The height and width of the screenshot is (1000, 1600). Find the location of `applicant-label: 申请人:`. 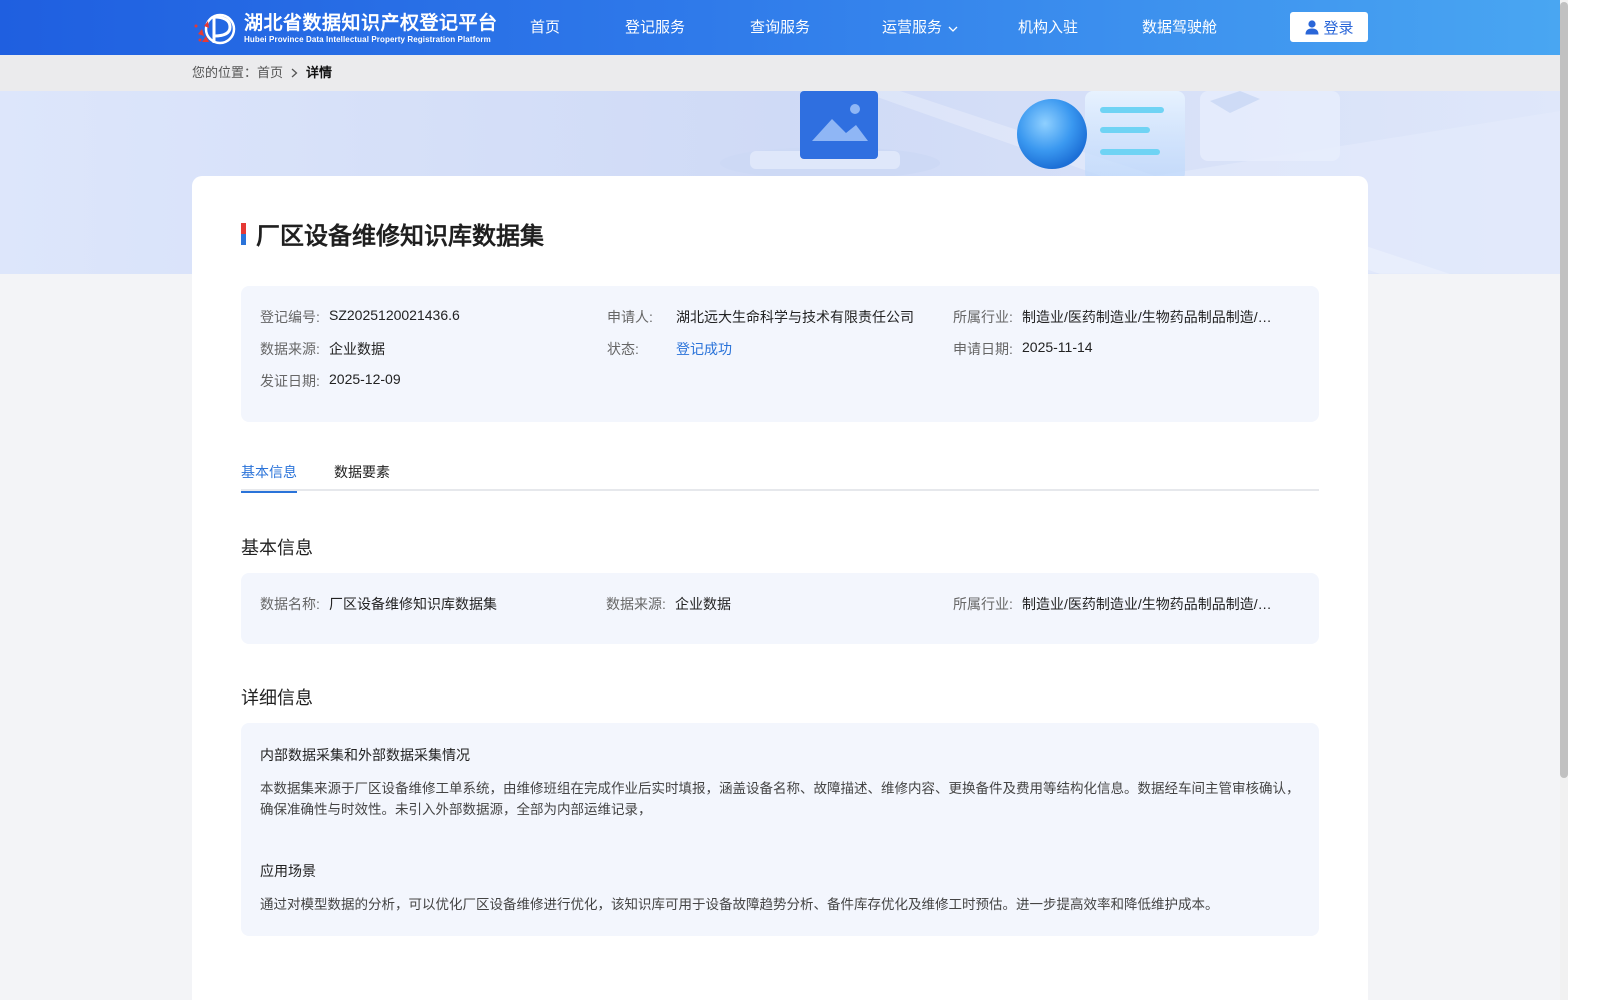

applicant-label: 申请人: is located at coordinates (630, 317).